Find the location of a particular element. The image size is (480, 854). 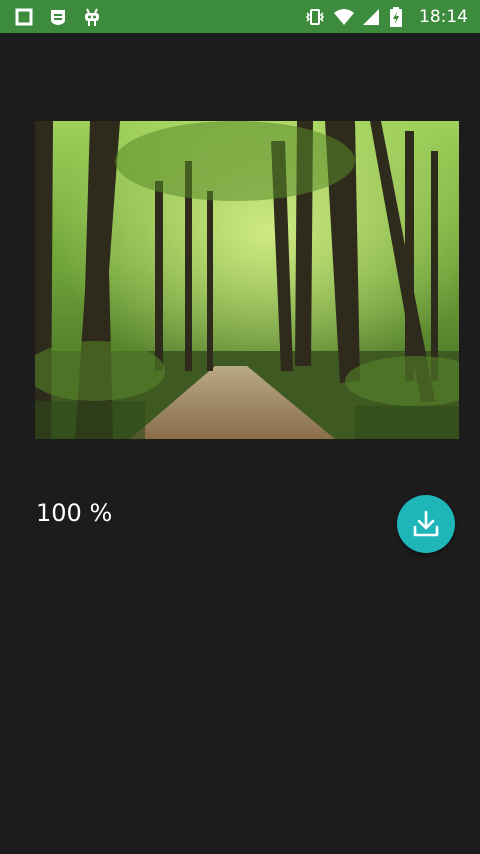

status-bar: 18:14 is located at coordinates (240, 16).